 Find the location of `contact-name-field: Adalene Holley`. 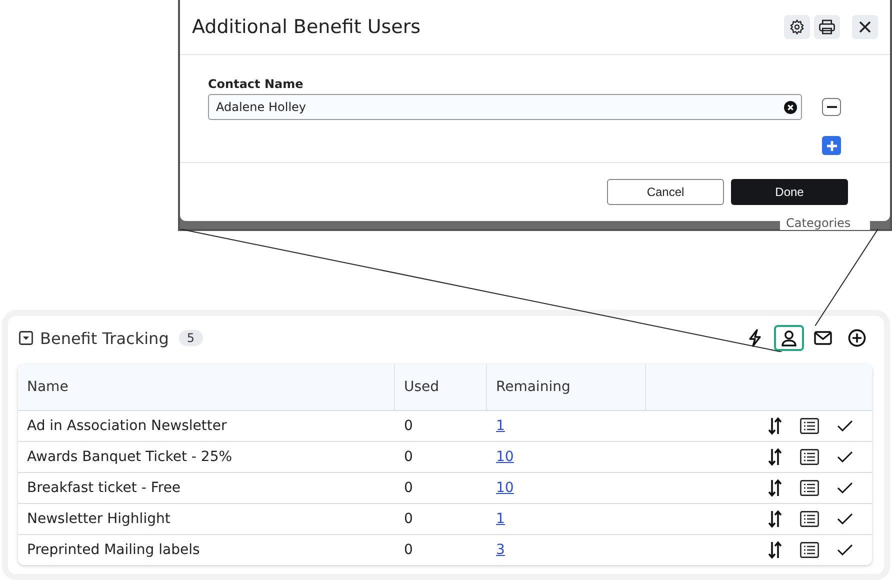

contact-name-field: Adalene Holley is located at coordinates (505, 107).